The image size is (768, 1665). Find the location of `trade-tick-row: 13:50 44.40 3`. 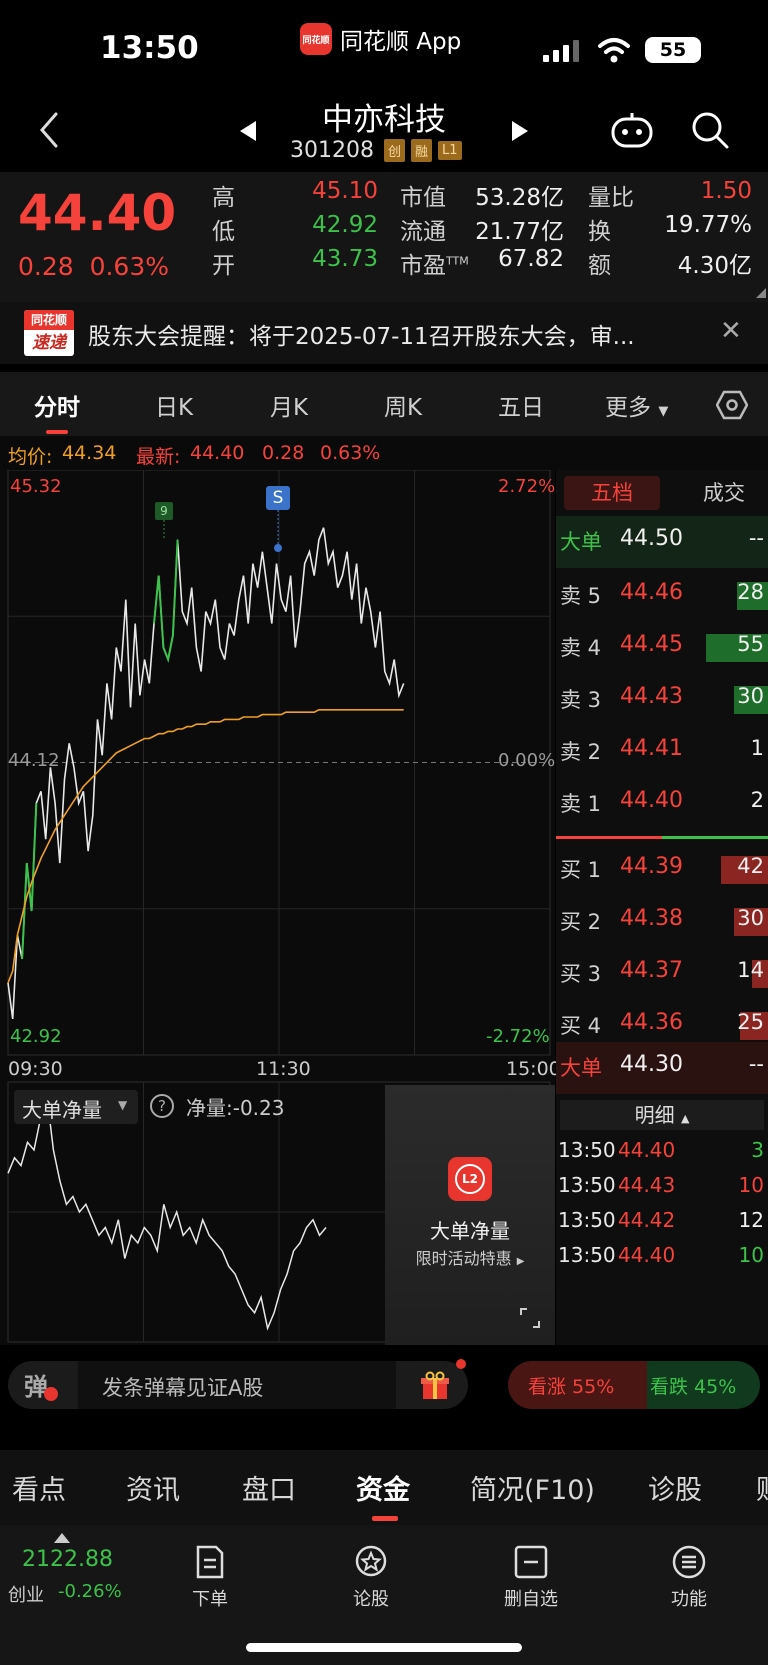

trade-tick-row: 13:50 44.40 3 is located at coordinates (661, 1150).